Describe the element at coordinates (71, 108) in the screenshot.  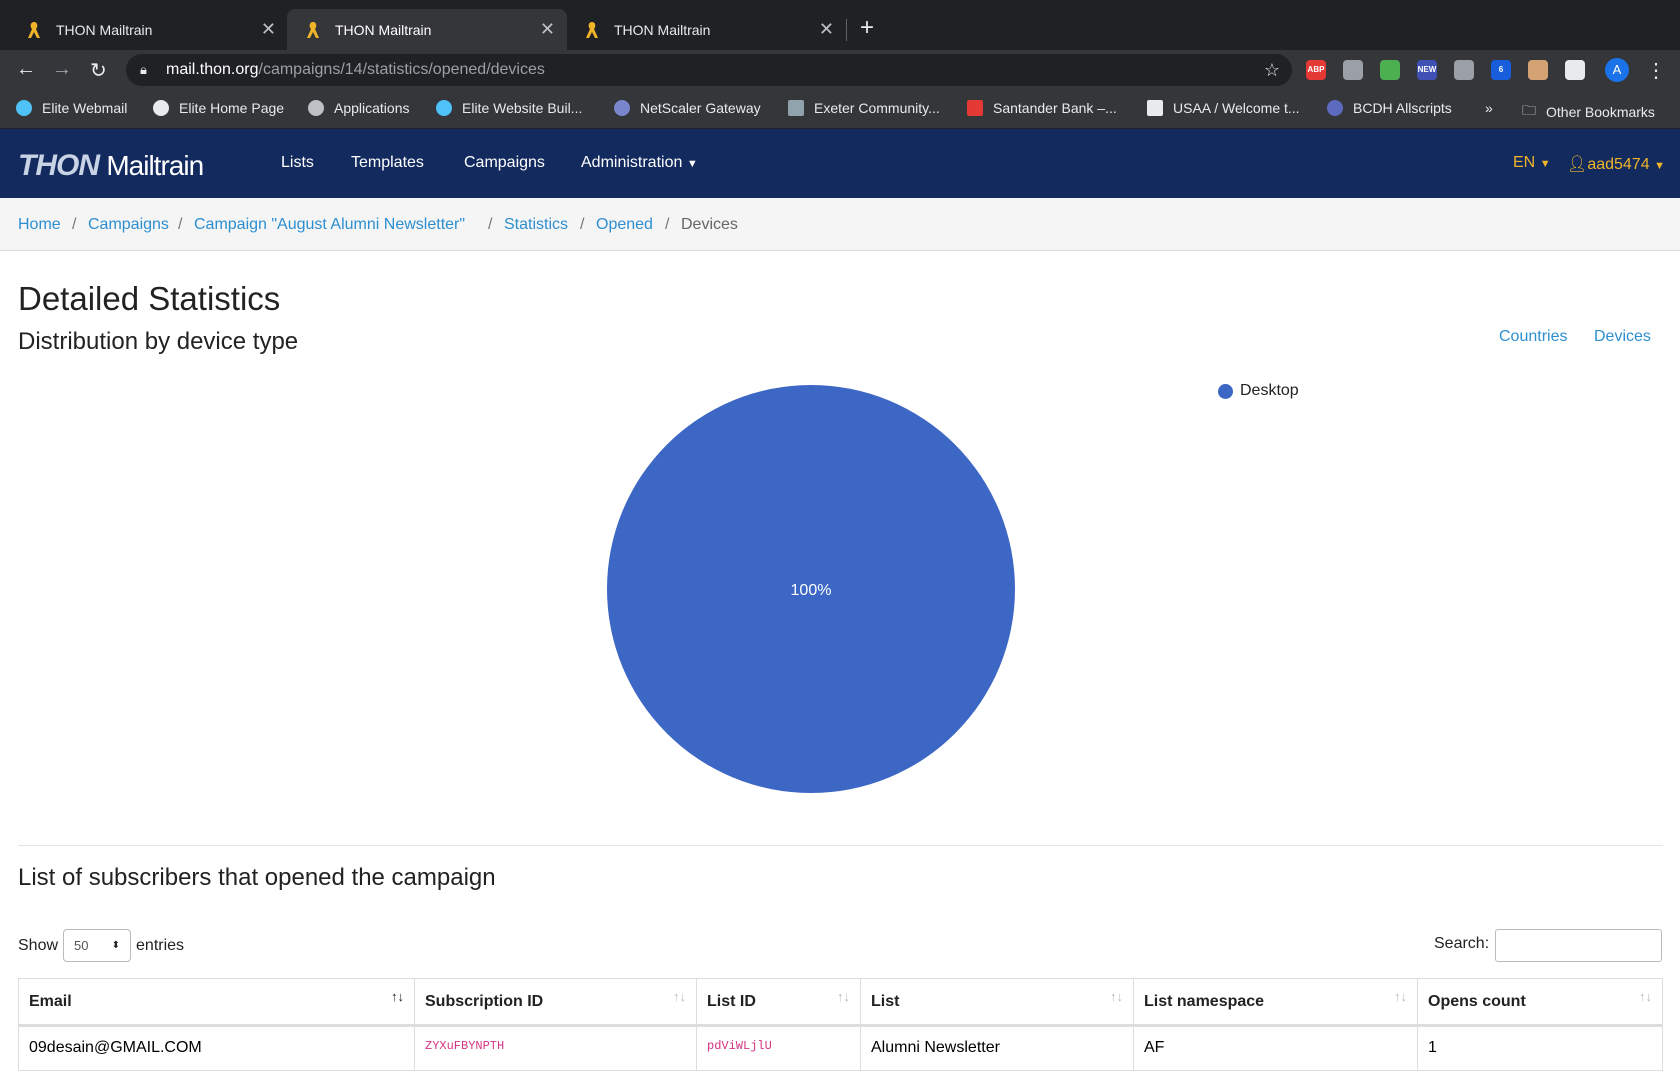
I see `bookmark-item: Elite Webmail` at that location.